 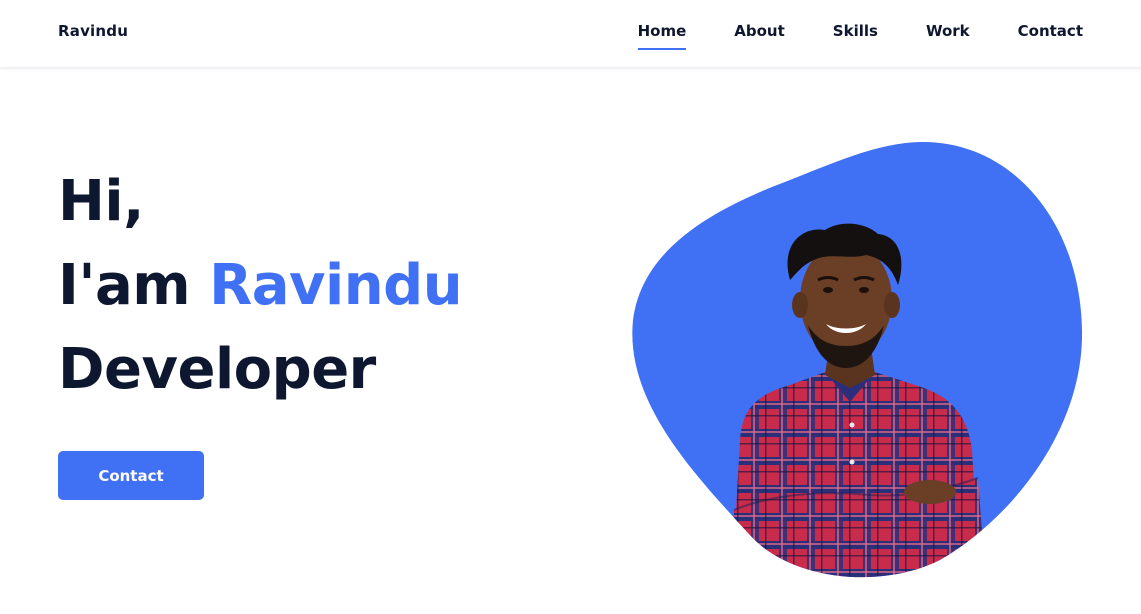 I want to click on contact-button: Contact, so click(x=131, y=475).